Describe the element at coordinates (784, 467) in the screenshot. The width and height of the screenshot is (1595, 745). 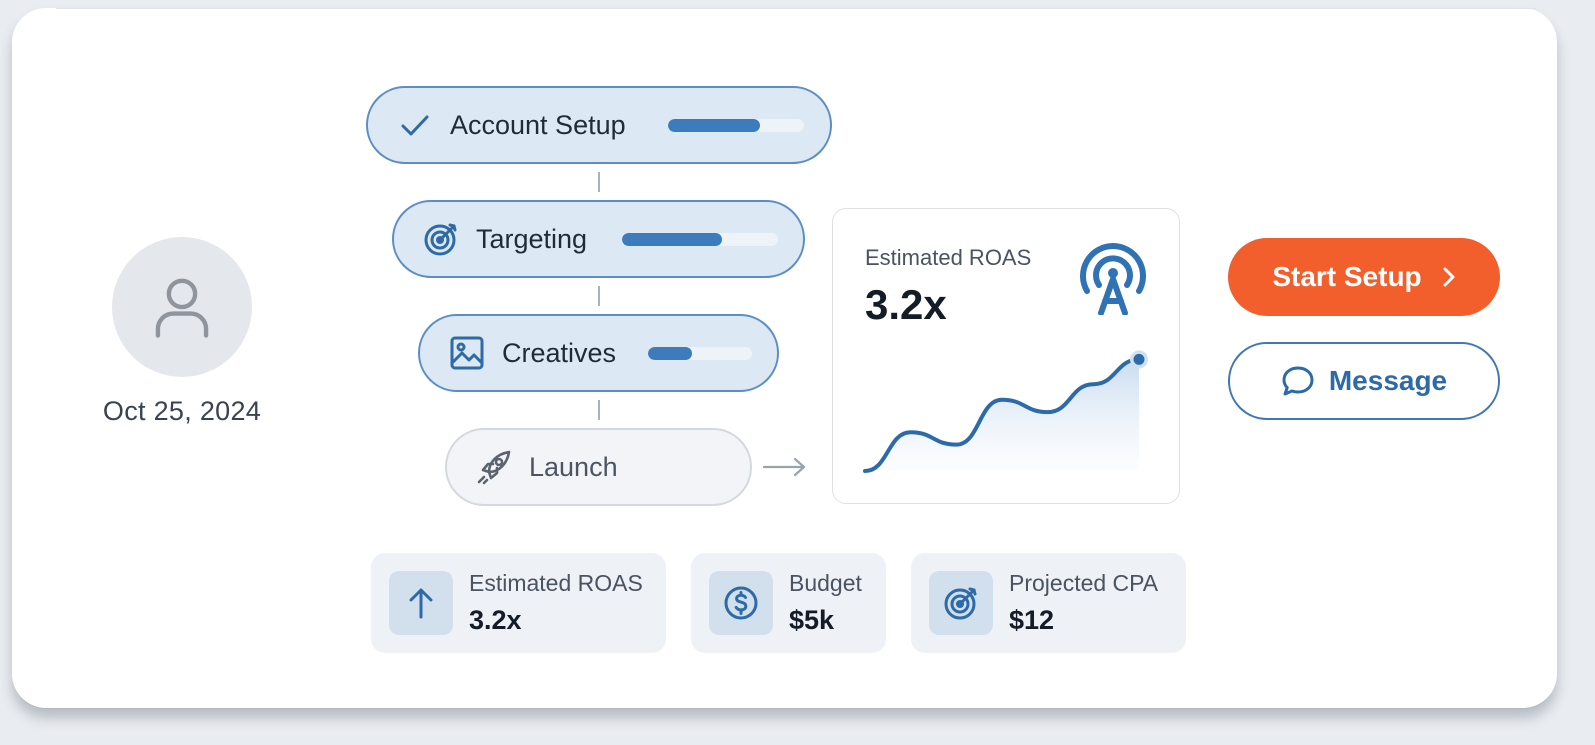
I see `arrow-right-icon` at that location.